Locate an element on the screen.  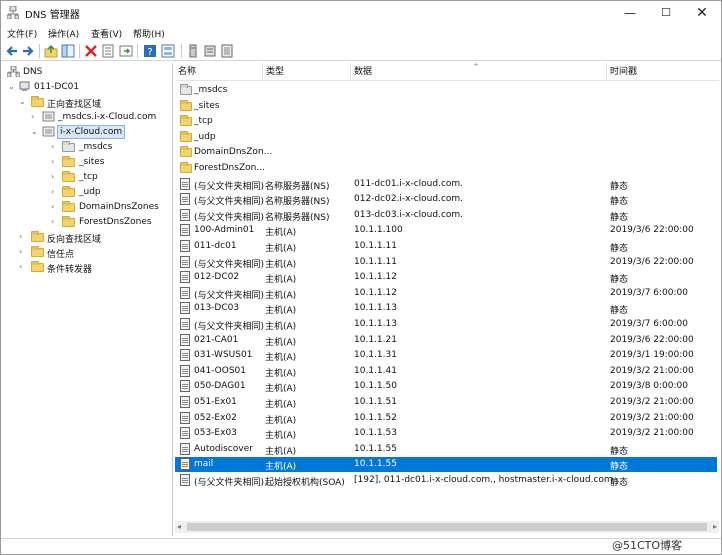
scroll-left-arrow-icon: ◂ is located at coordinates (179, 526).